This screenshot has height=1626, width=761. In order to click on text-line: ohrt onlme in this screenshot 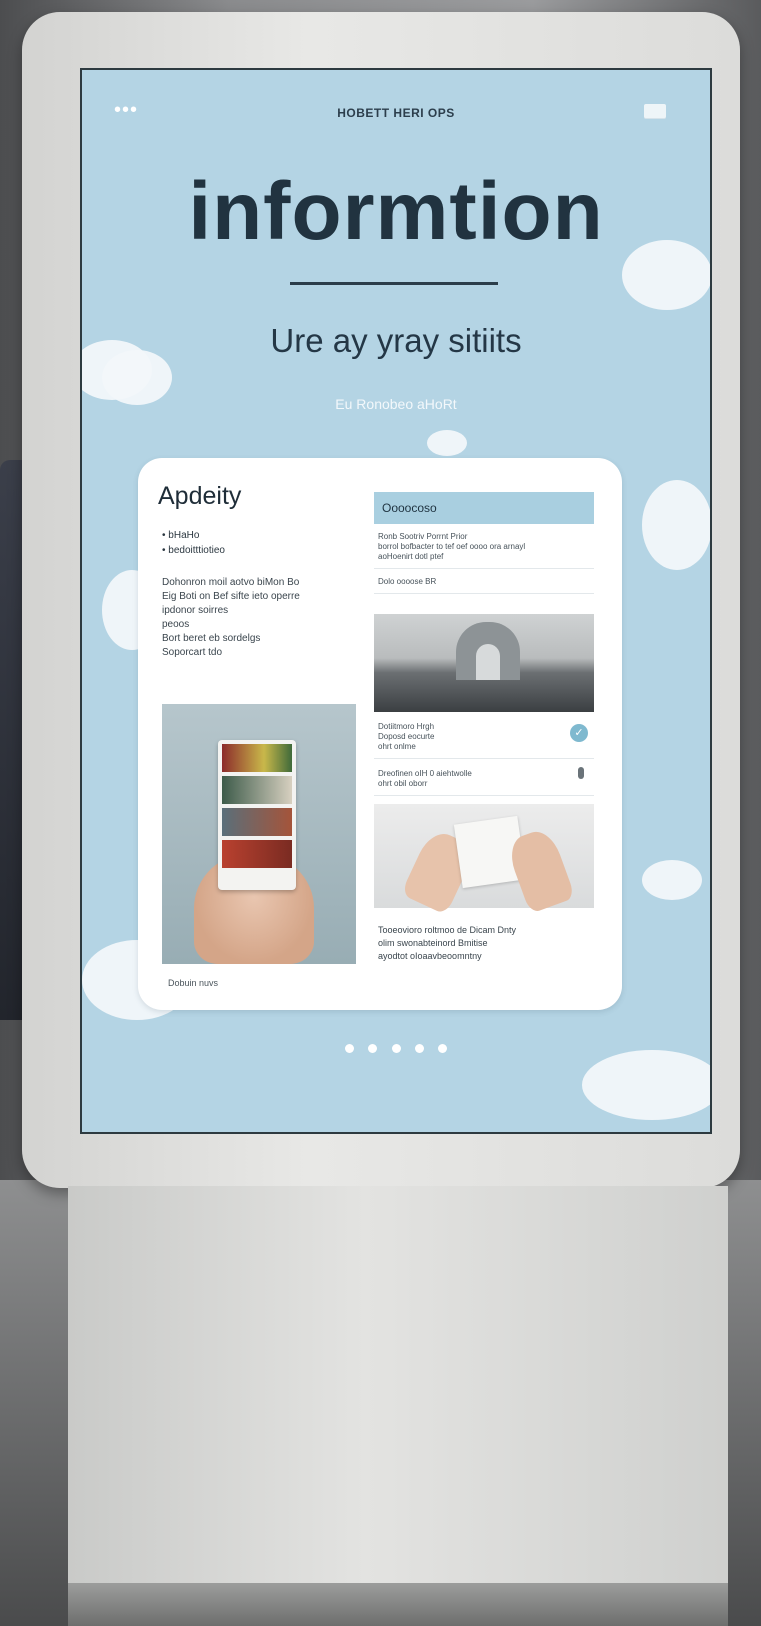, I will do `click(397, 746)`.